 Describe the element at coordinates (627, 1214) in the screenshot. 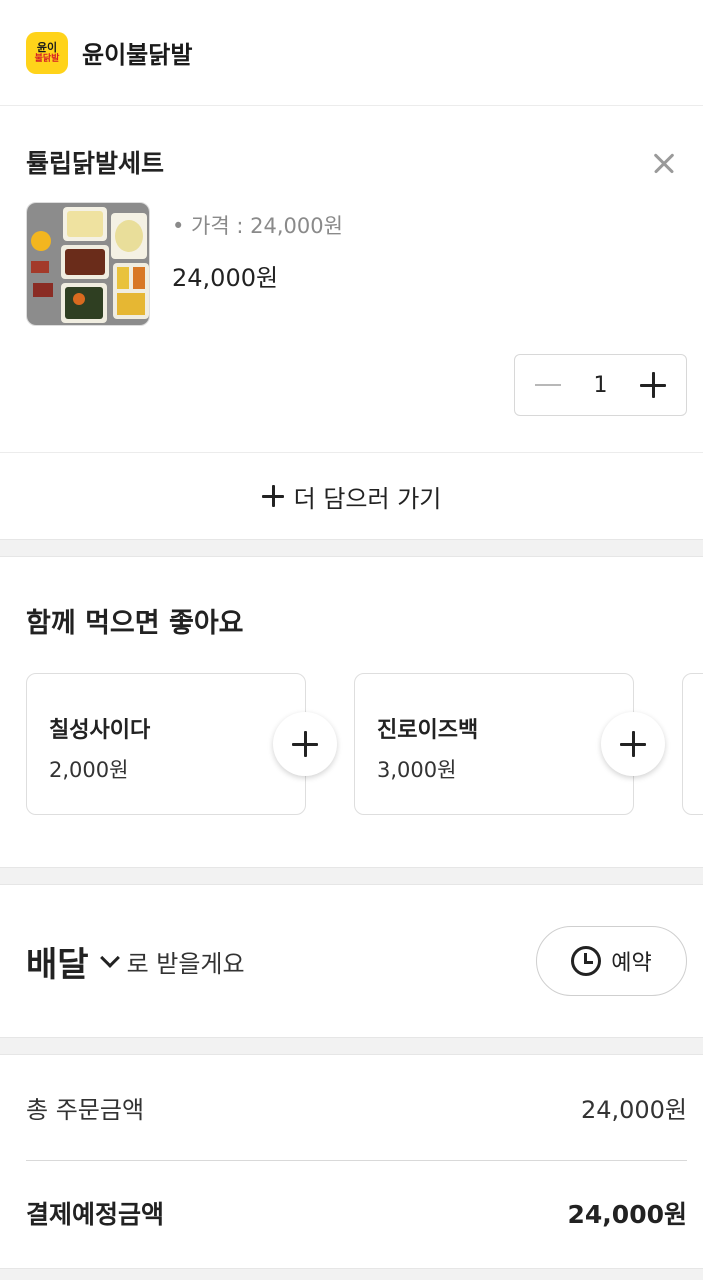

I see `payment-value: 24,000원` at that location.